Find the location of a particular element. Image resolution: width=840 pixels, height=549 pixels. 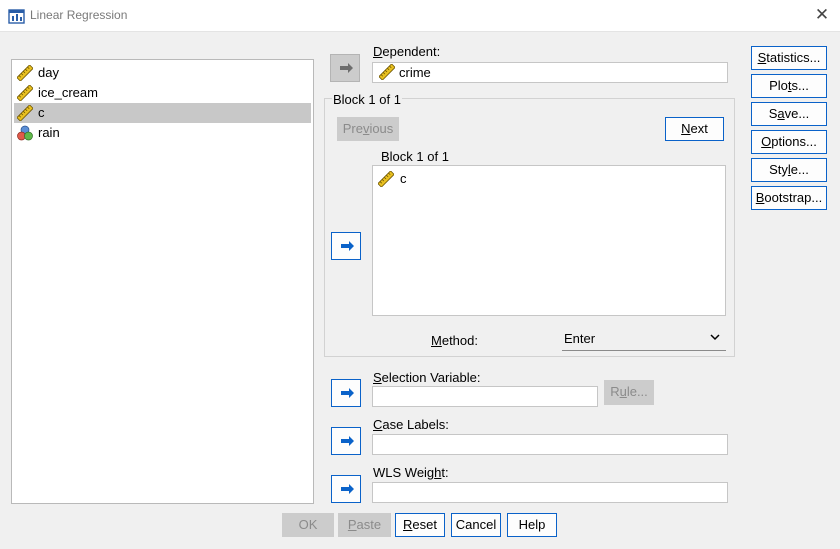

ok-button: OK is located at coordinates (308, 525).